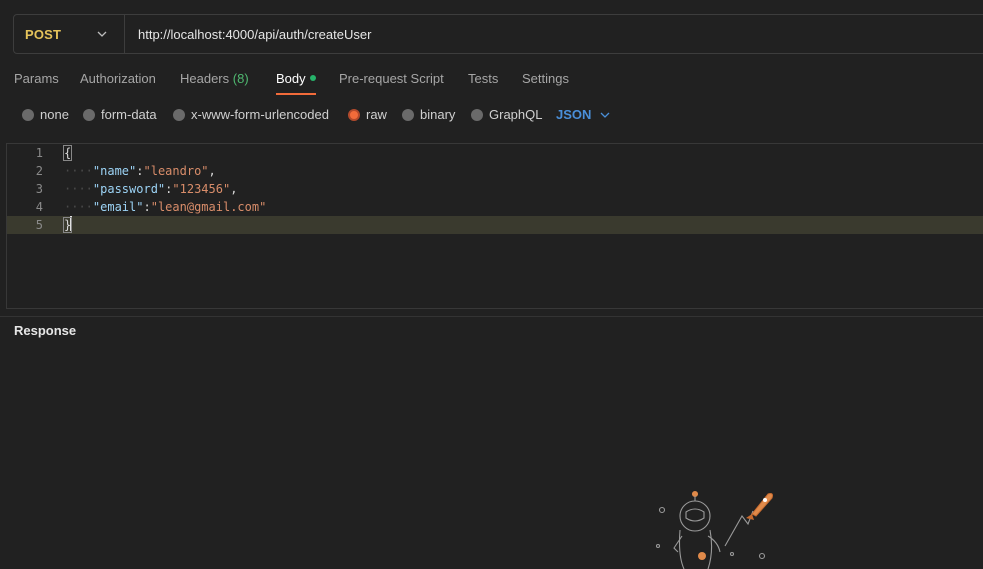 The width and height of the screenshot is (983, 569). What do you see at coordinates (36, 78) in the screenshot?
I see `tab-params: Params` at bounding box center [36, 78].